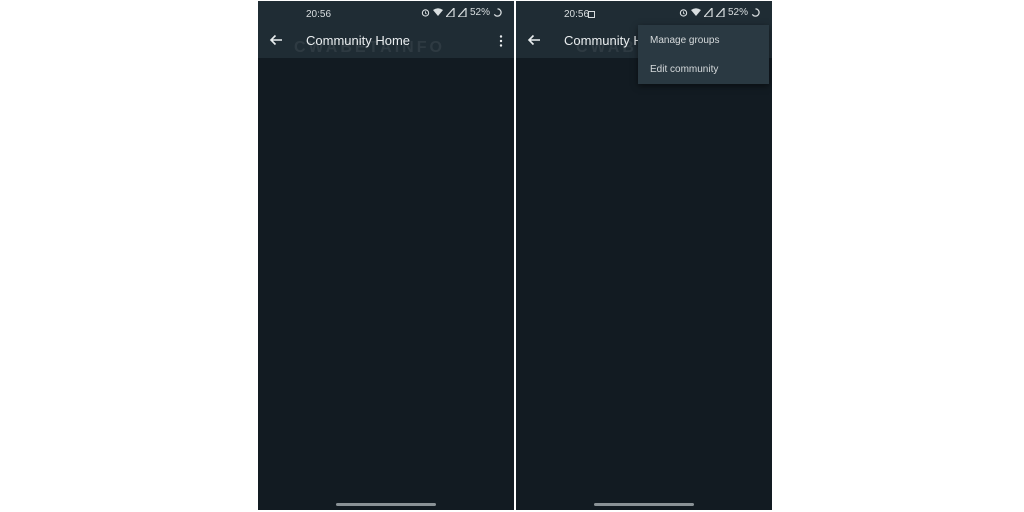 The height and width of the screenshot is (512, 1024). Describe the element at coordinates (358, 40) in the screenshot. I see `page-title: Community Home` at that location.